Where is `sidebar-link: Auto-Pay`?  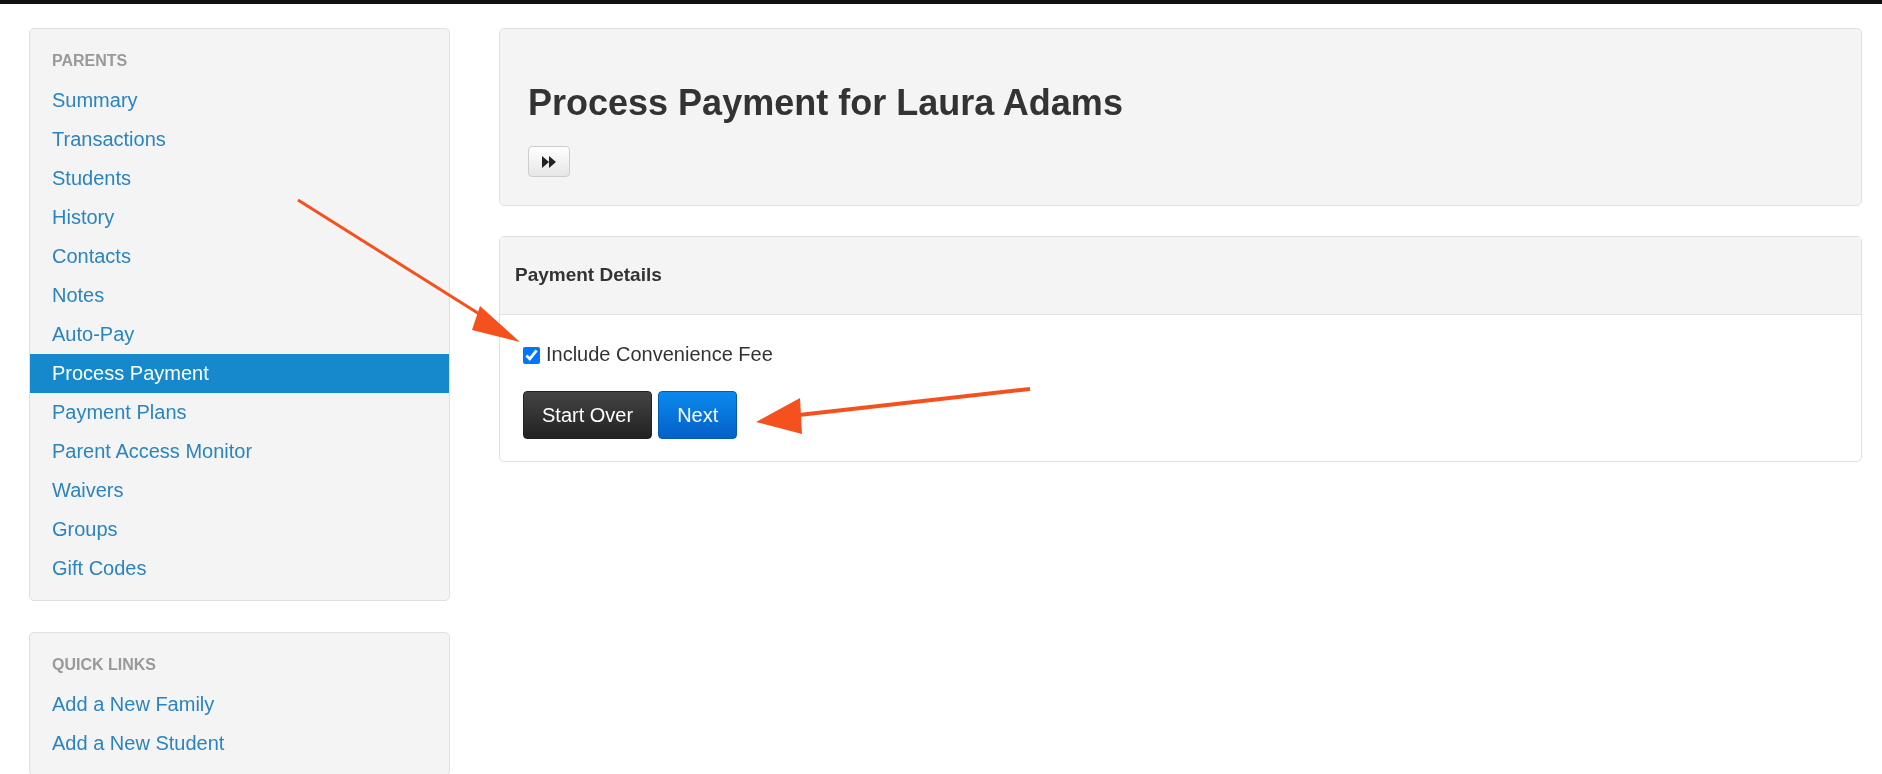 sidebar-link: Auto-Pay is located at coordinates (239, 334).